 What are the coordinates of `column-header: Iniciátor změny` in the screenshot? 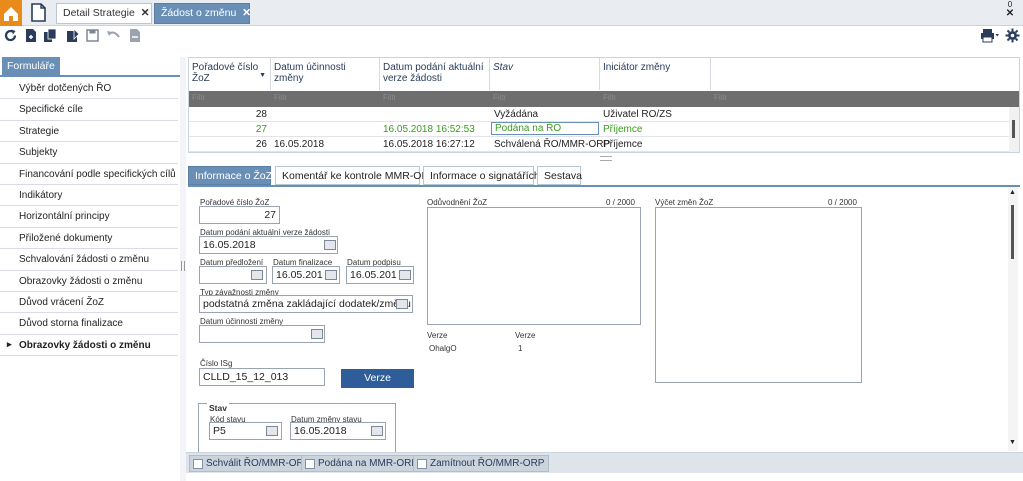 It's located at (655, 74).